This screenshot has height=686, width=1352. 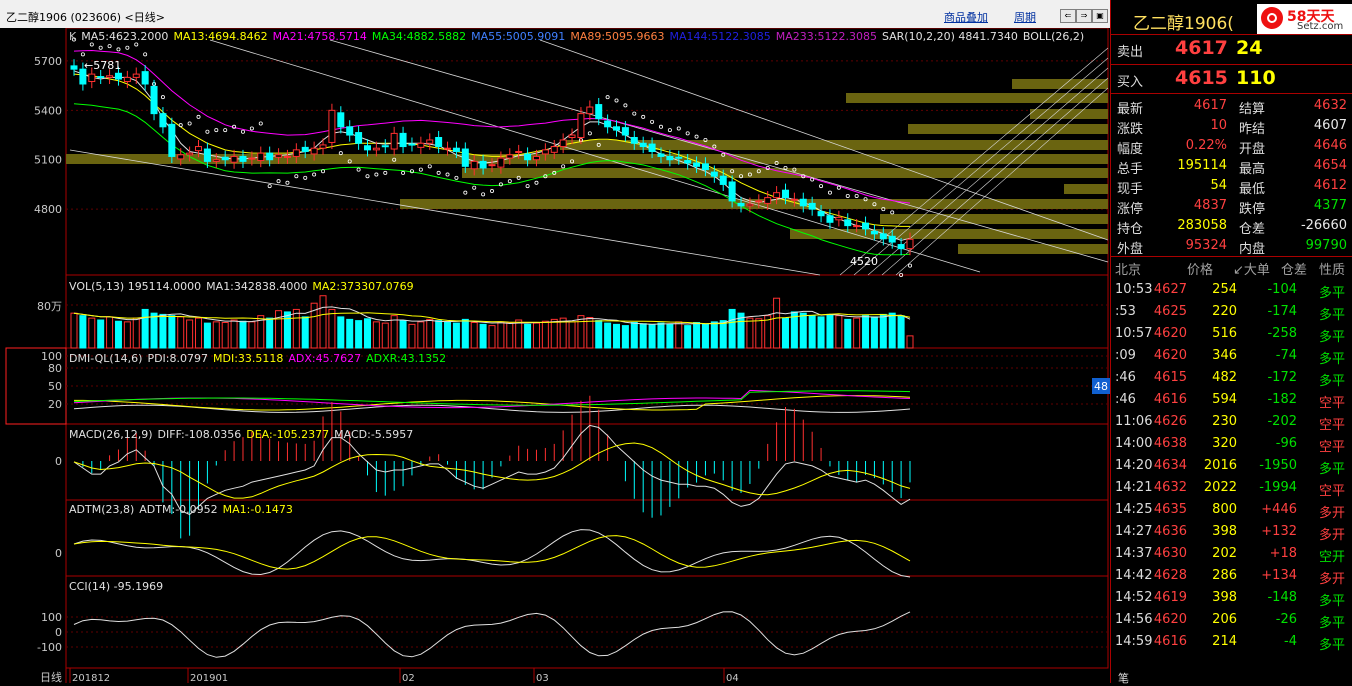 I want to click on quote-label: 跌停, so click(x=1252, y=209).